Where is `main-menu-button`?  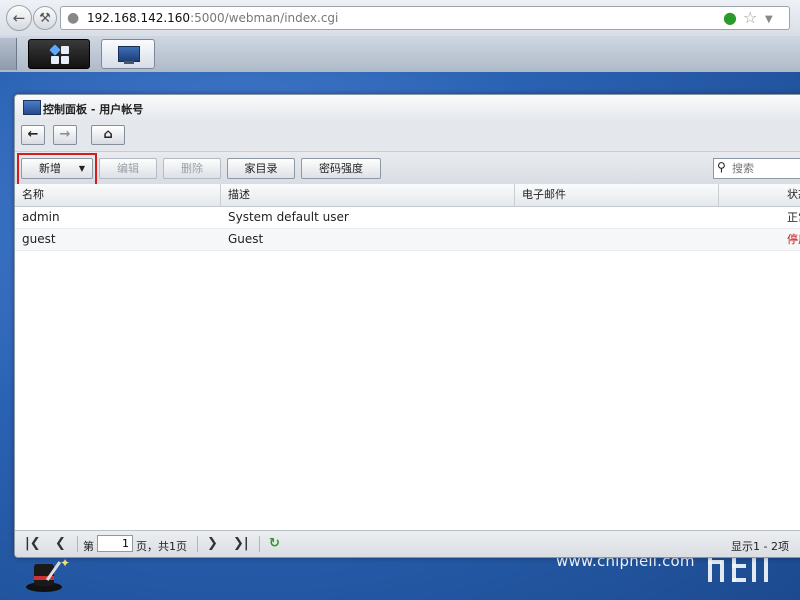
main-menu-button is located at coordinates (59, 54).